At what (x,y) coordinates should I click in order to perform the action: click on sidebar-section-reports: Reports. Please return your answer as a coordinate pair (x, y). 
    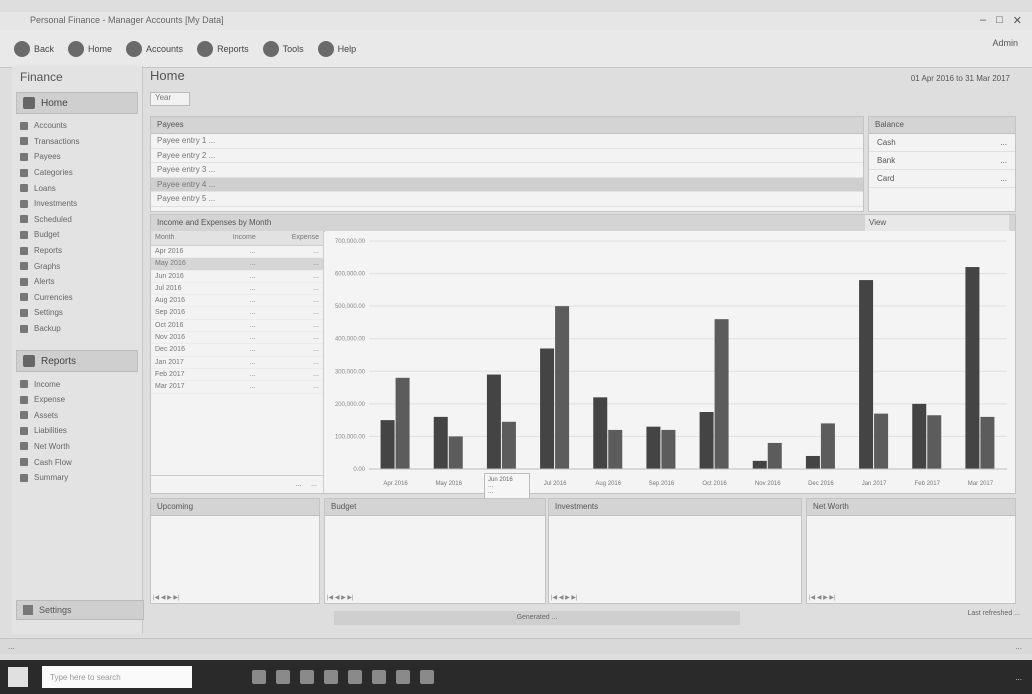
    Looking at the image, I should click on (77, 361).